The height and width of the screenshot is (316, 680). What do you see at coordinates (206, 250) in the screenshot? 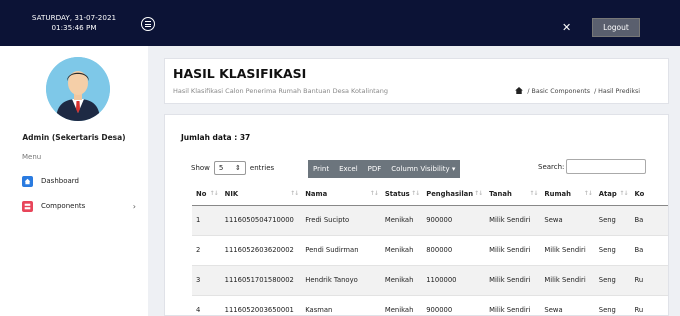
I see `cell-no: 2` at bounding box center [206, 250].